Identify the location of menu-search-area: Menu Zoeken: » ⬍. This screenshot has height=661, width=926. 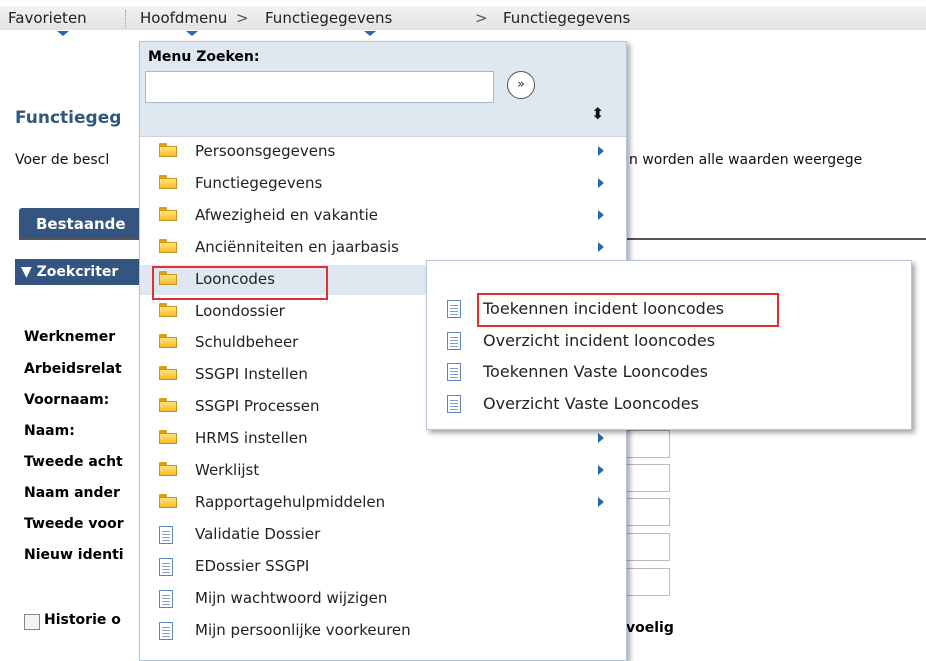
(383, 89).